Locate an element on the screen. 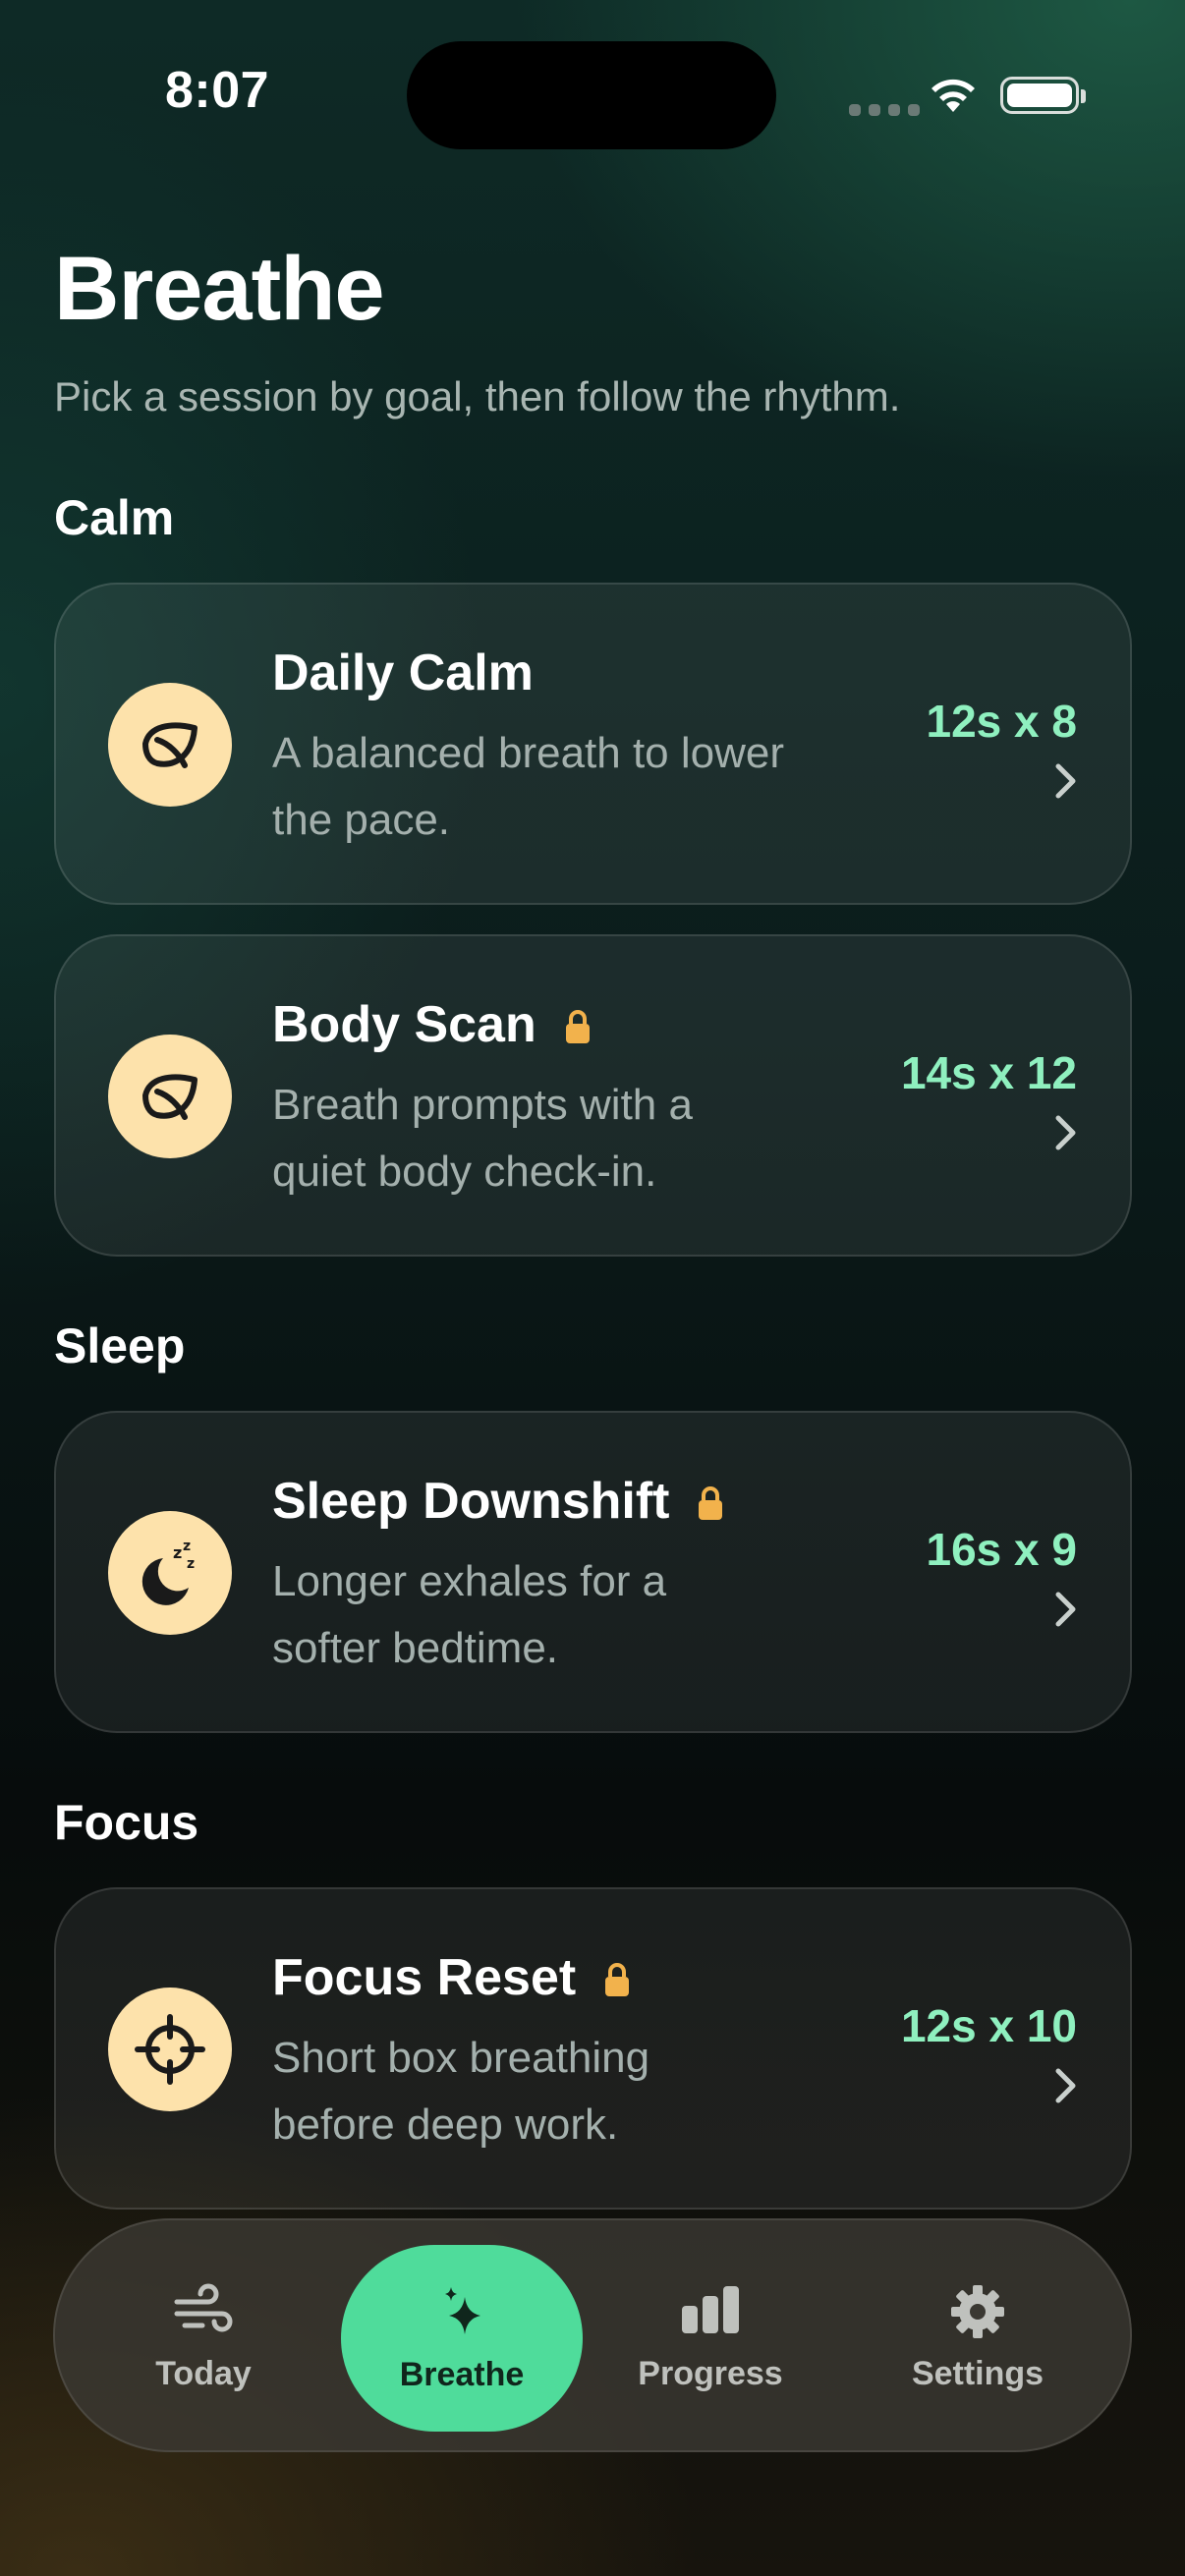 Image resolution: width=1185 pixels, height=2576 pixels. bar-chart-icon is located at coordinates (711, 2309).